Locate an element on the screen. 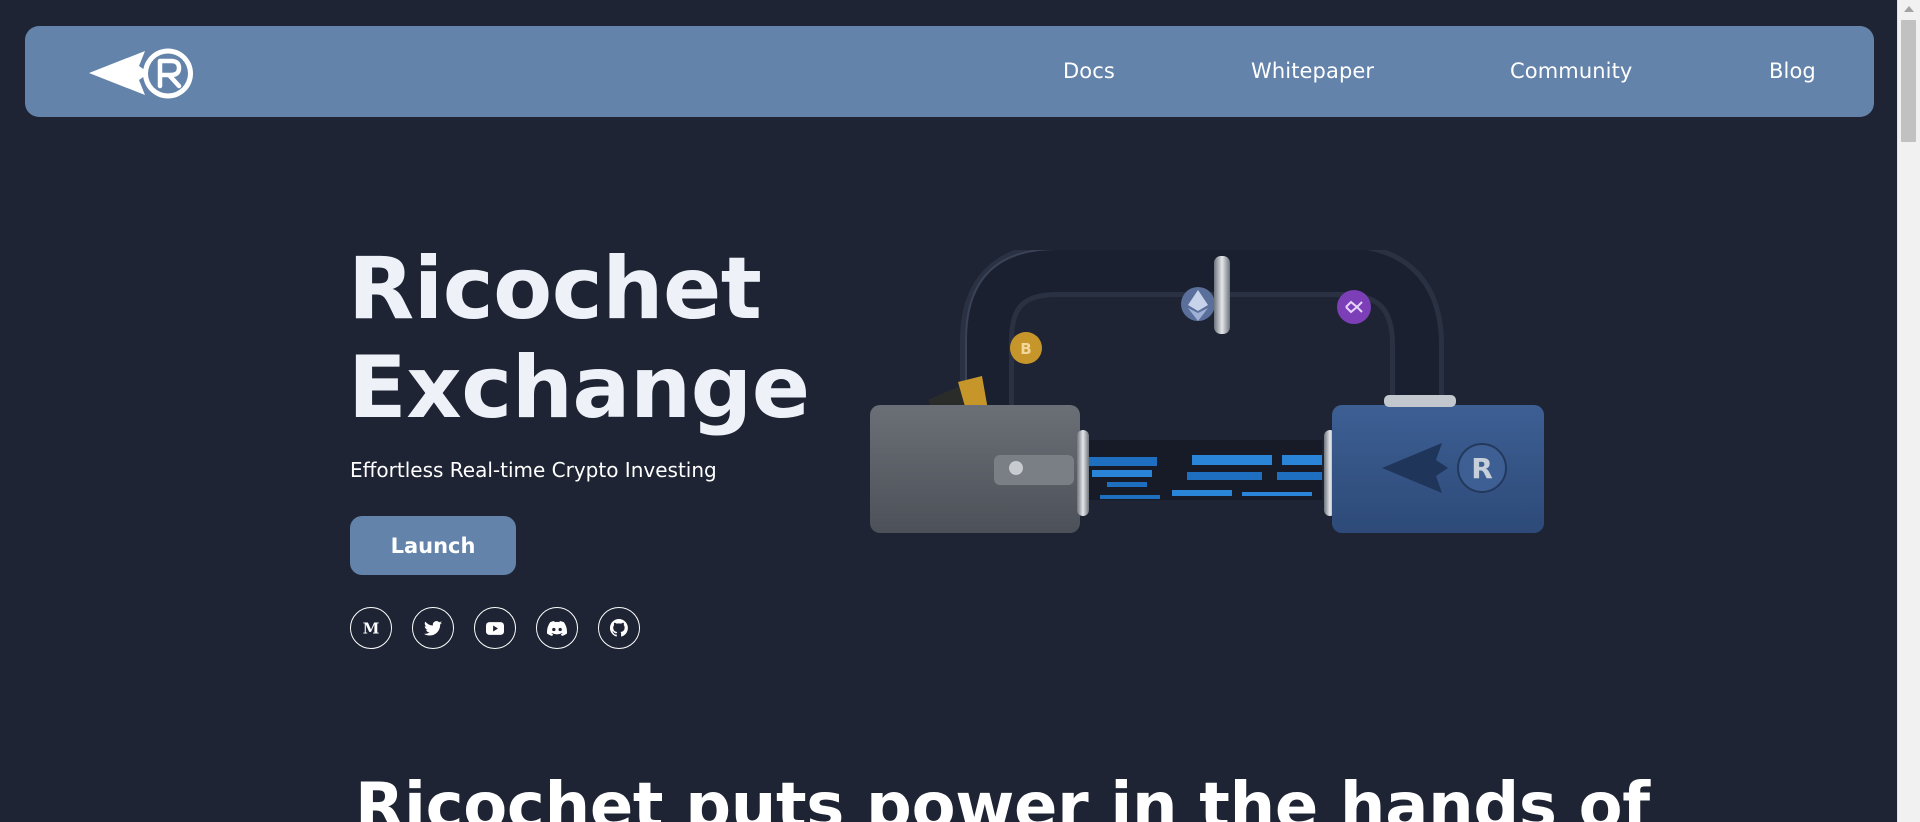 The image size is (1920, 822). twitter-icon is located at coordinates (433, 628).